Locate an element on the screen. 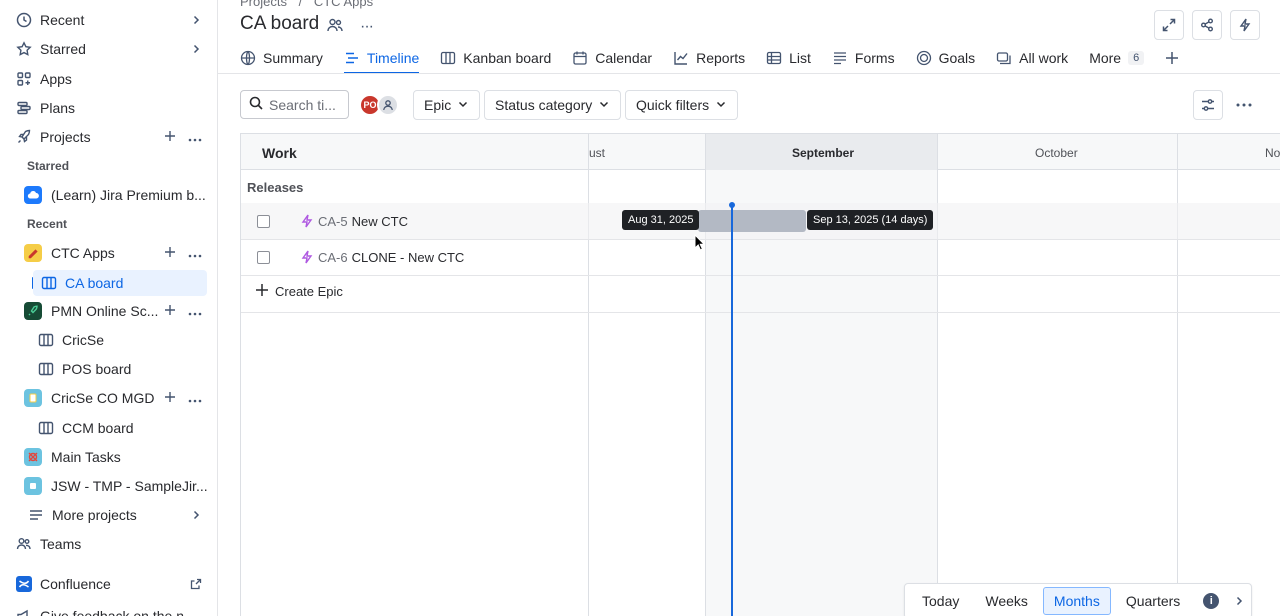 This screenshot has height=616, width=1280. assignee-filter: PO is located at coordinates (379, 105).